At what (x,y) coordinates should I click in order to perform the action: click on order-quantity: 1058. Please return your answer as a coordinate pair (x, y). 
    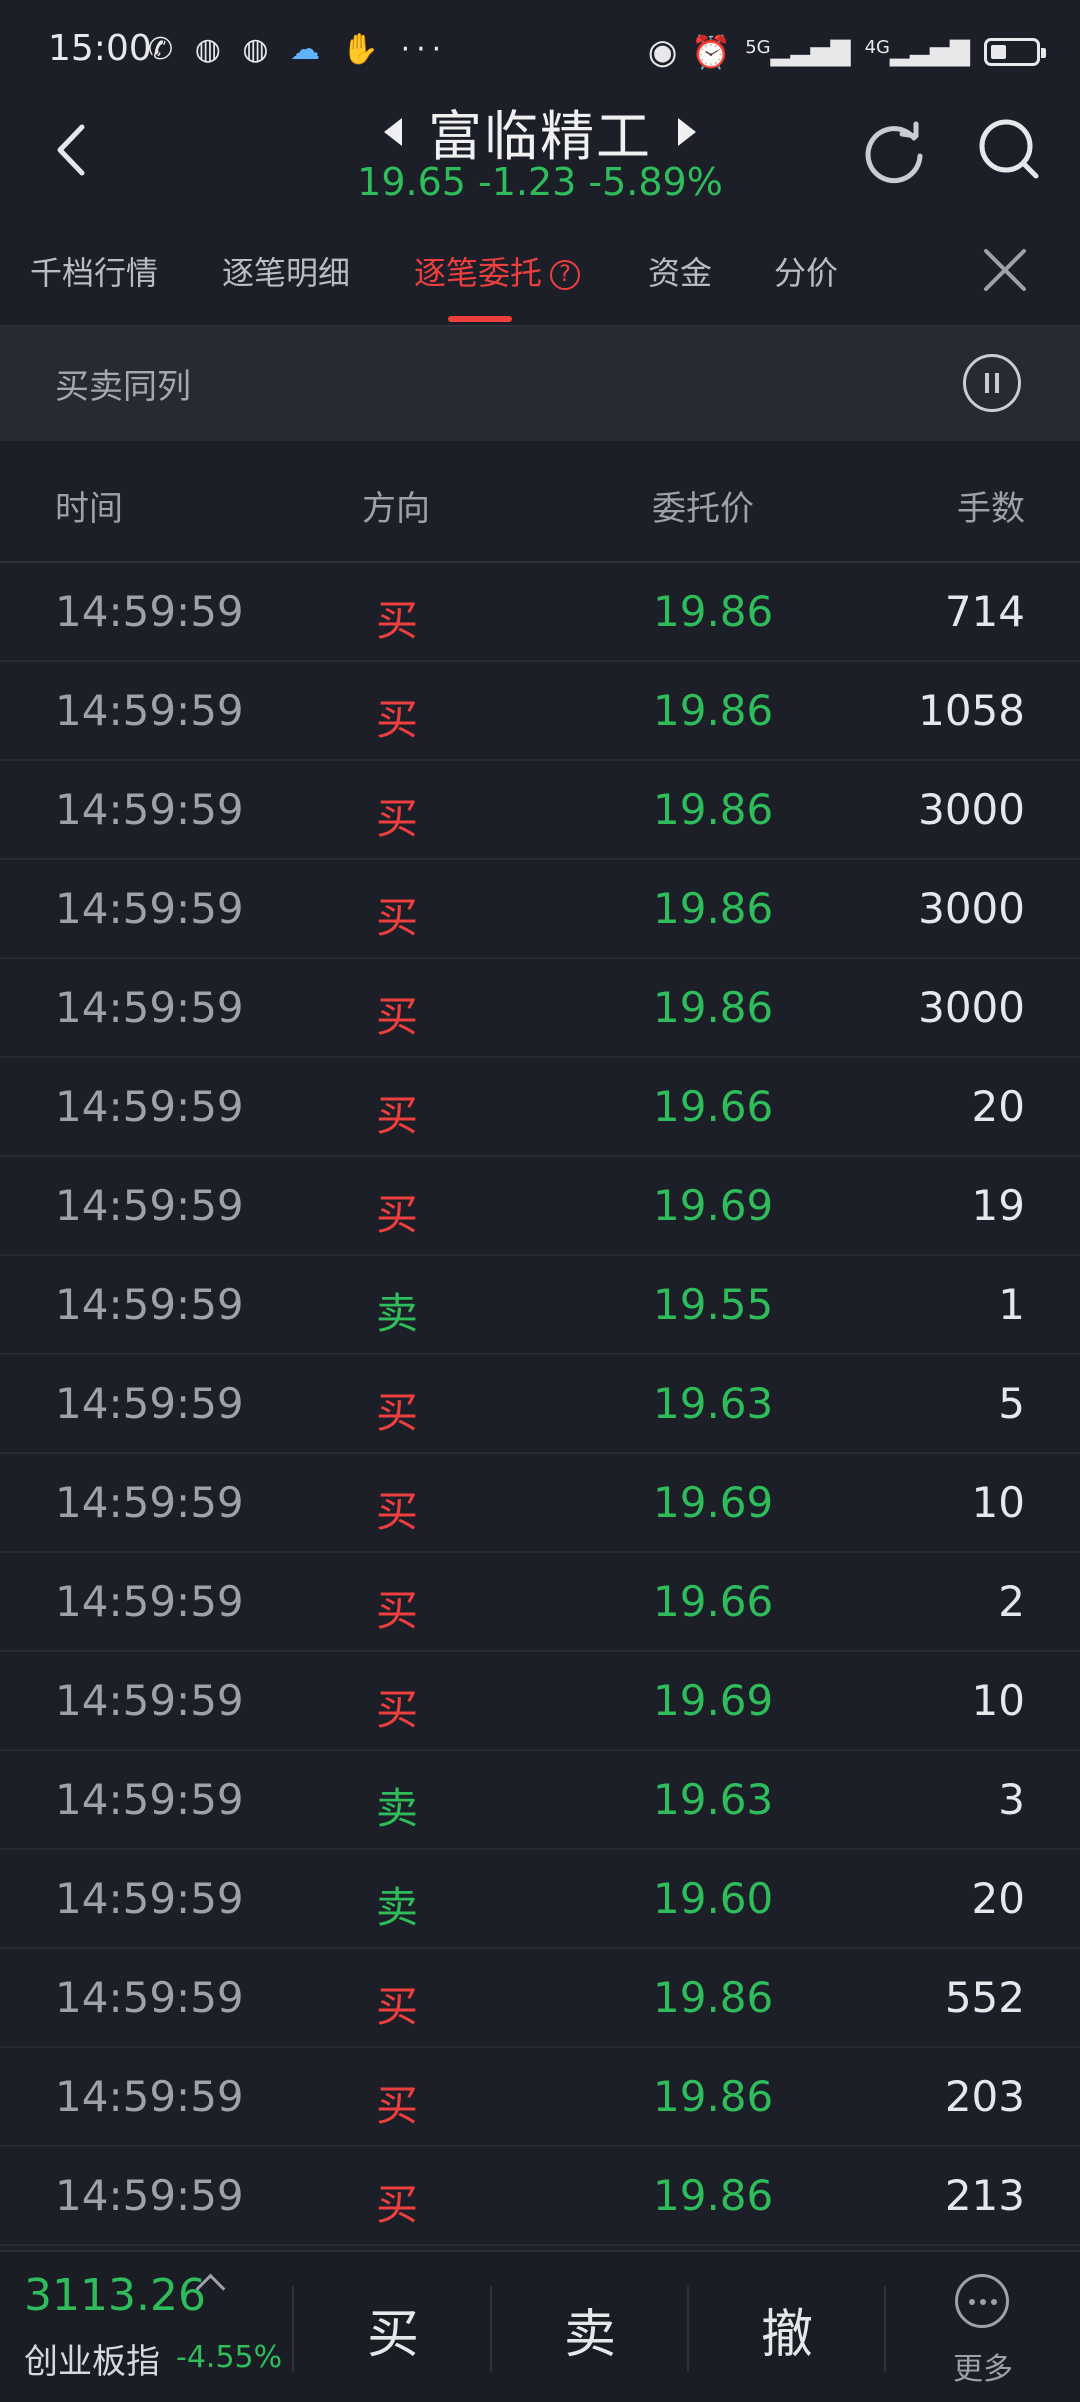
    Looking at the image, I should click on (971, 710).